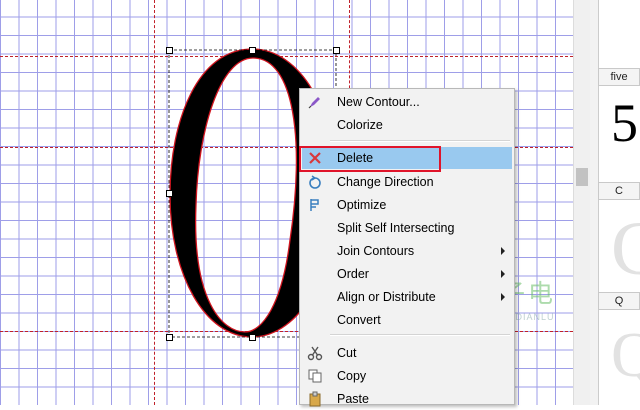 The image size is (640, 410). What do you see at coordinates (315, 182) in the screenshot?
I see `change-direction-icon` at bounding box center [315, 182].